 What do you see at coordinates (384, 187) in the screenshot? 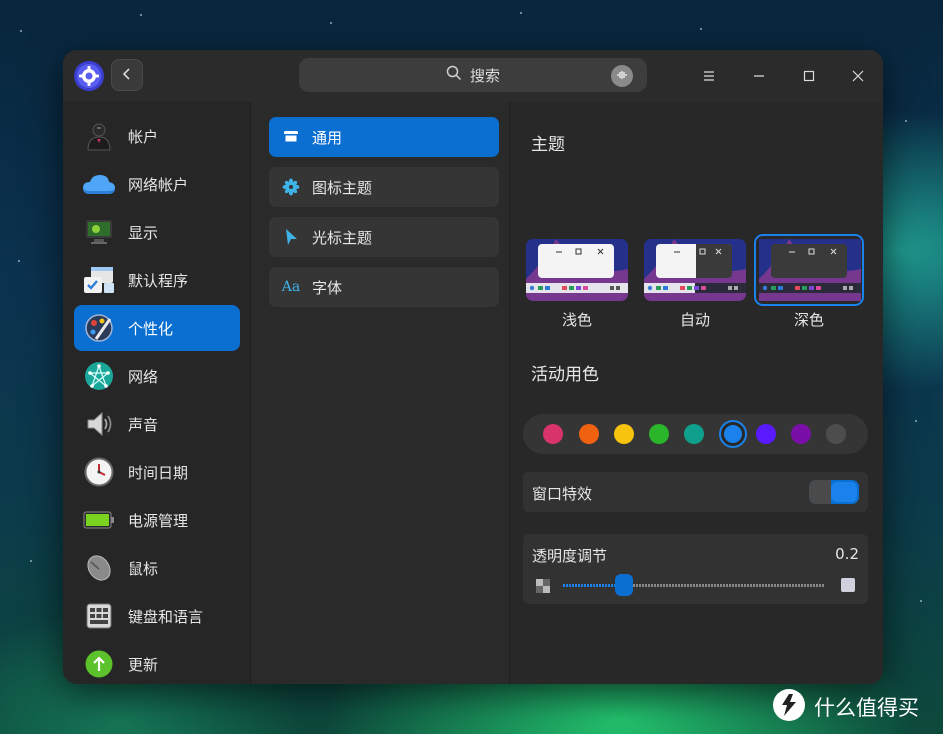
I see `subnav-item-icon-theme: 图标主题` at bounding box center [384, 187].